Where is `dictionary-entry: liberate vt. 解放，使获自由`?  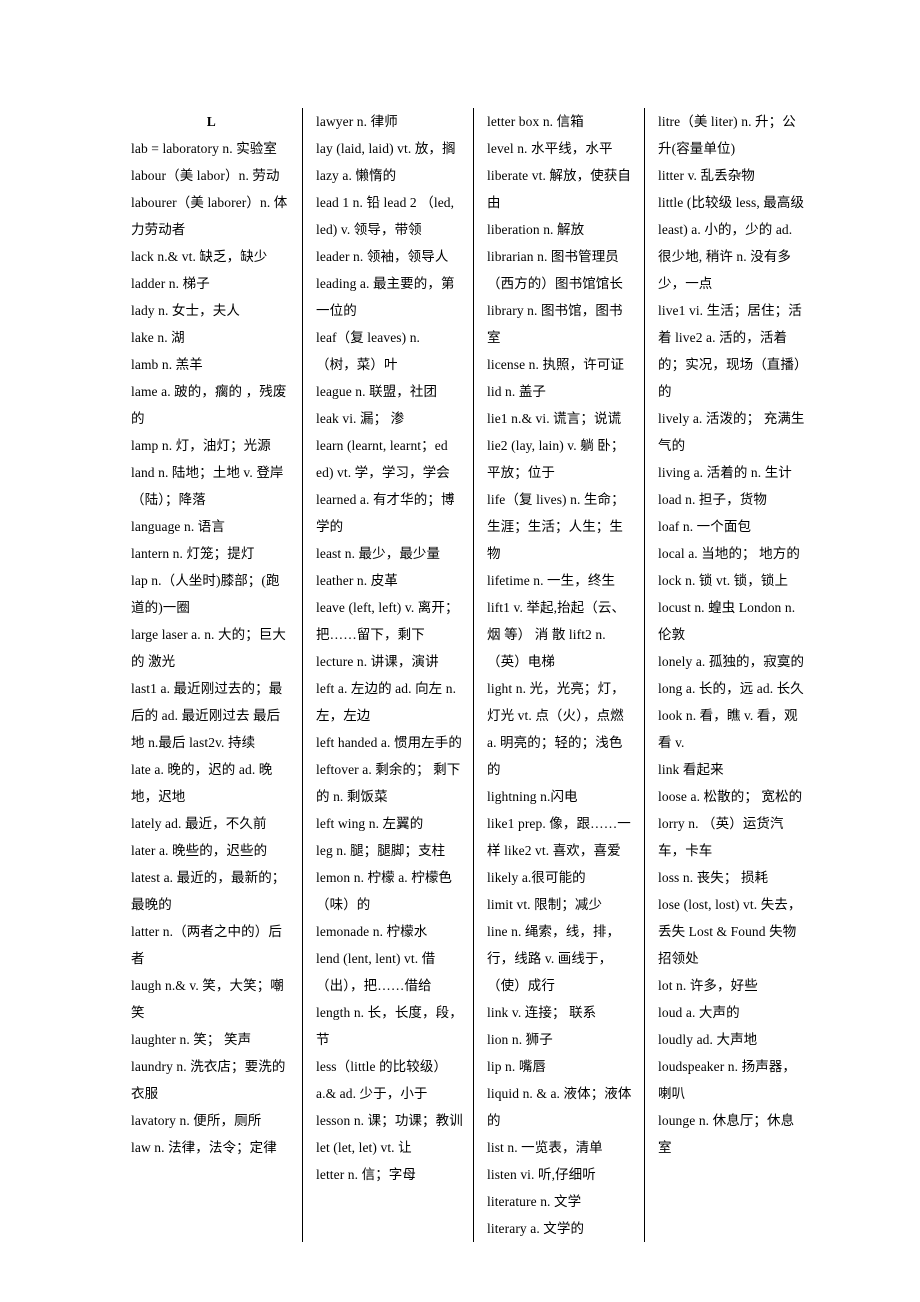
dictionary-entry: liberate vt. 解放，使获自由 is located at coordinates (559, 189).